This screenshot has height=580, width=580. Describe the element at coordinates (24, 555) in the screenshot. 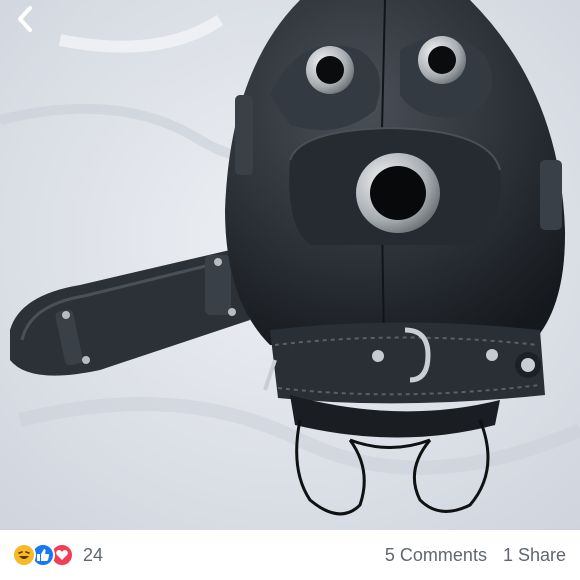

I see `laugh-reaction-icon` at that location.